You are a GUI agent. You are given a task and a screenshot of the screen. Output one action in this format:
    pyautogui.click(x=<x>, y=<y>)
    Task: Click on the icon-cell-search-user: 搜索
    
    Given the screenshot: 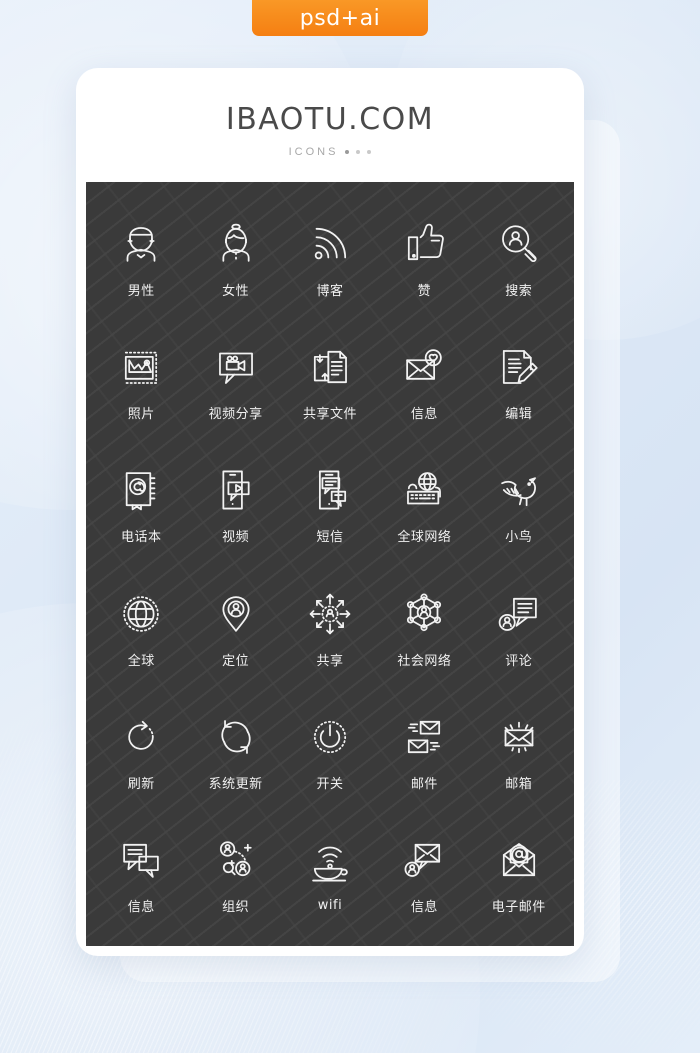 What is the action you would take?
    pyautogui.click(x=519, y=257)
    